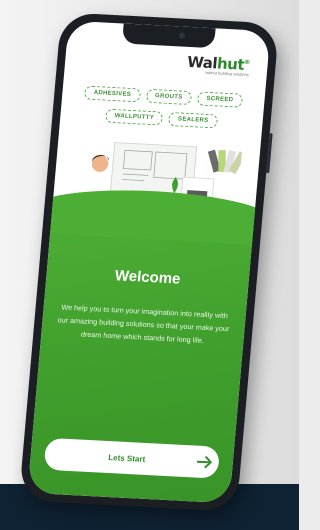  Describe the element at coordinates (193, 120) in the screenshot. I see `chip-sealers: SEALERS` at that location.